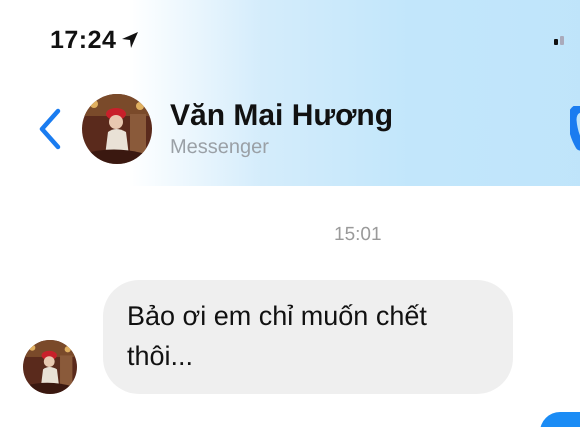 This screenshot has height=427, width=580. What do you see at coordinates (83, 40) in the screenshot?
I see `status-time: 17:24` at bounding box center [83, 40].